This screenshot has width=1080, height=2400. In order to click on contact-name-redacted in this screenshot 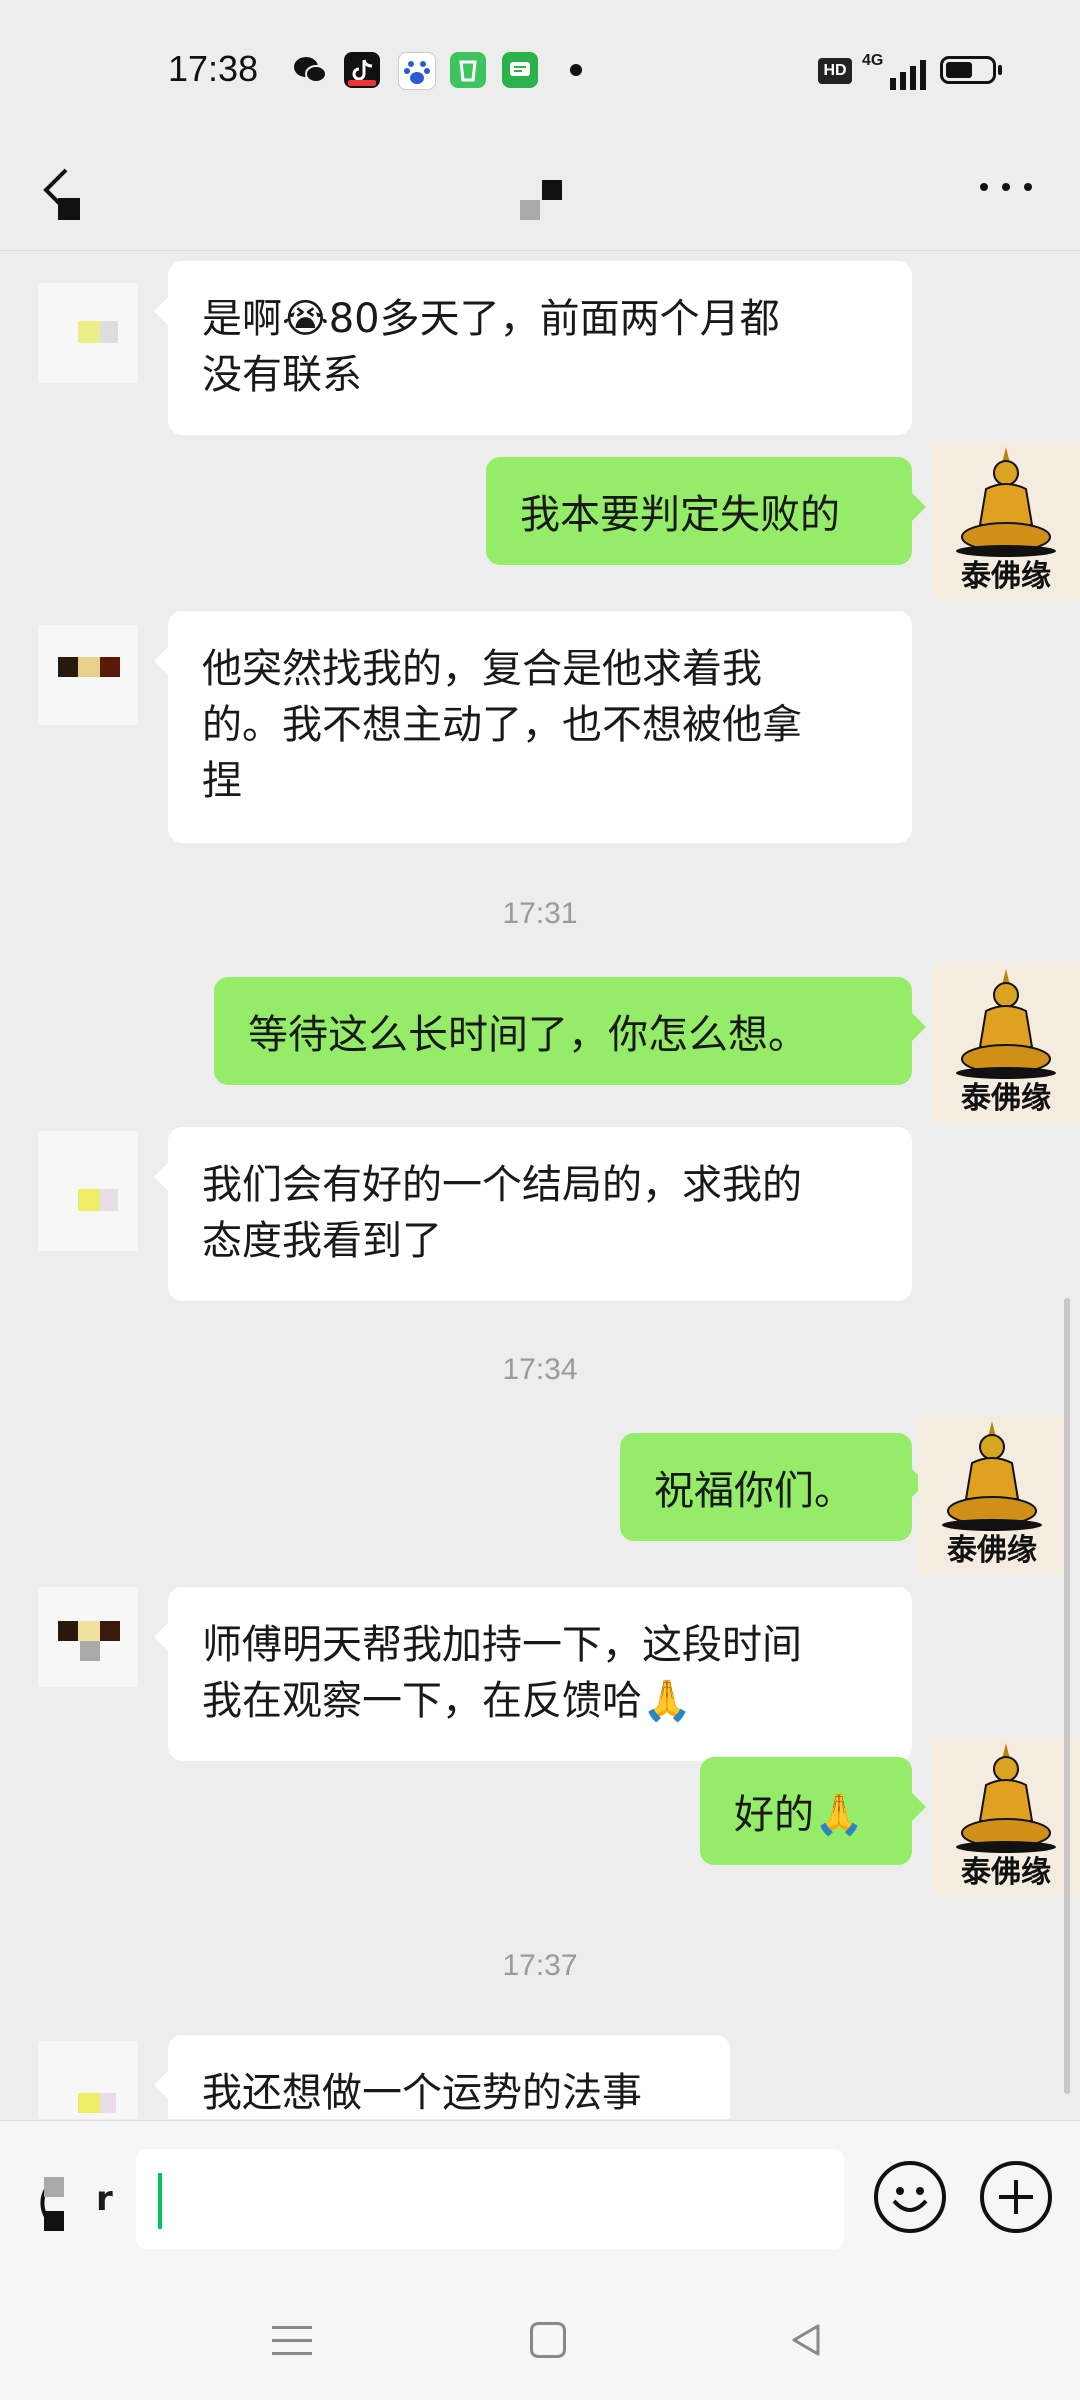, I will do `click(69, 209)`.